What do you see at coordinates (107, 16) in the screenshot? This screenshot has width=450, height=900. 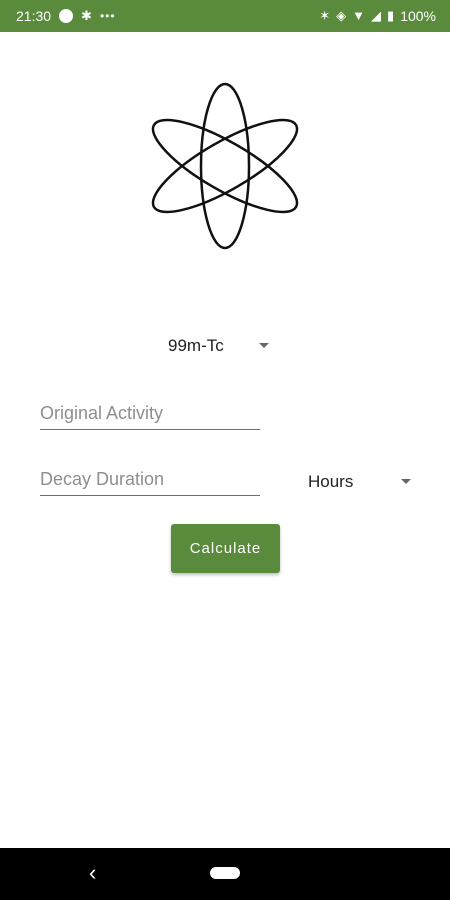 I see `more-notifications-icon: •••` at bounding box center [107, 16].